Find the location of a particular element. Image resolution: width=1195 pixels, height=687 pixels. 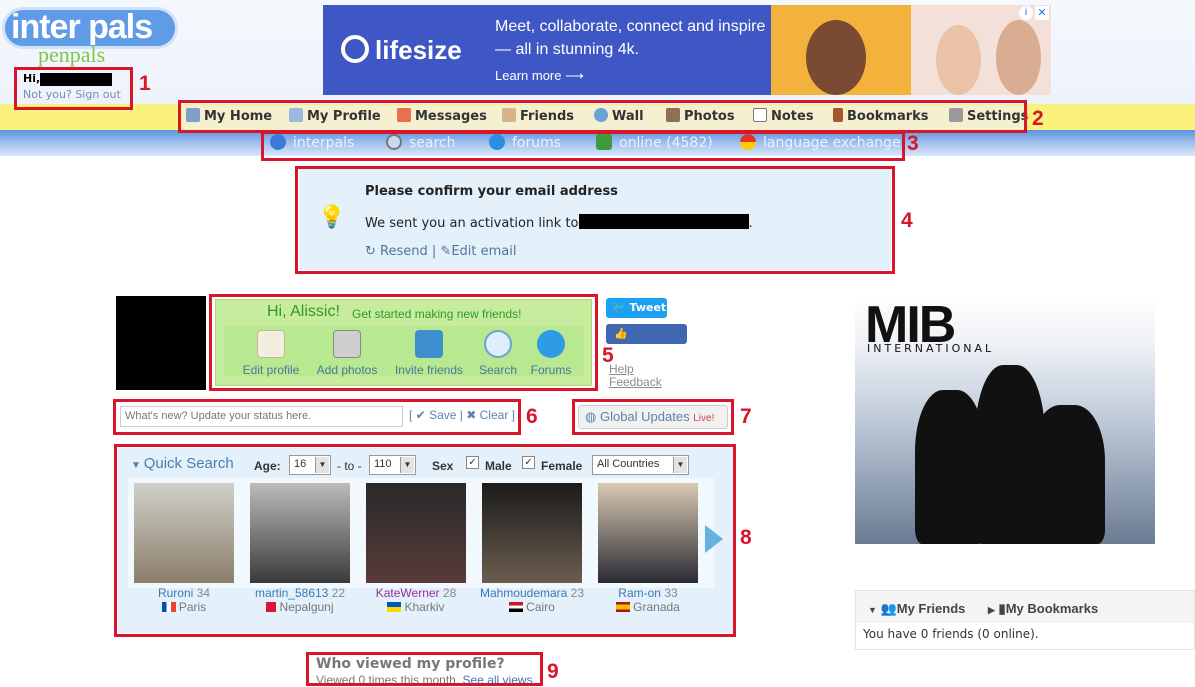

ad-photo-woman is located at coordinates (841, 50).